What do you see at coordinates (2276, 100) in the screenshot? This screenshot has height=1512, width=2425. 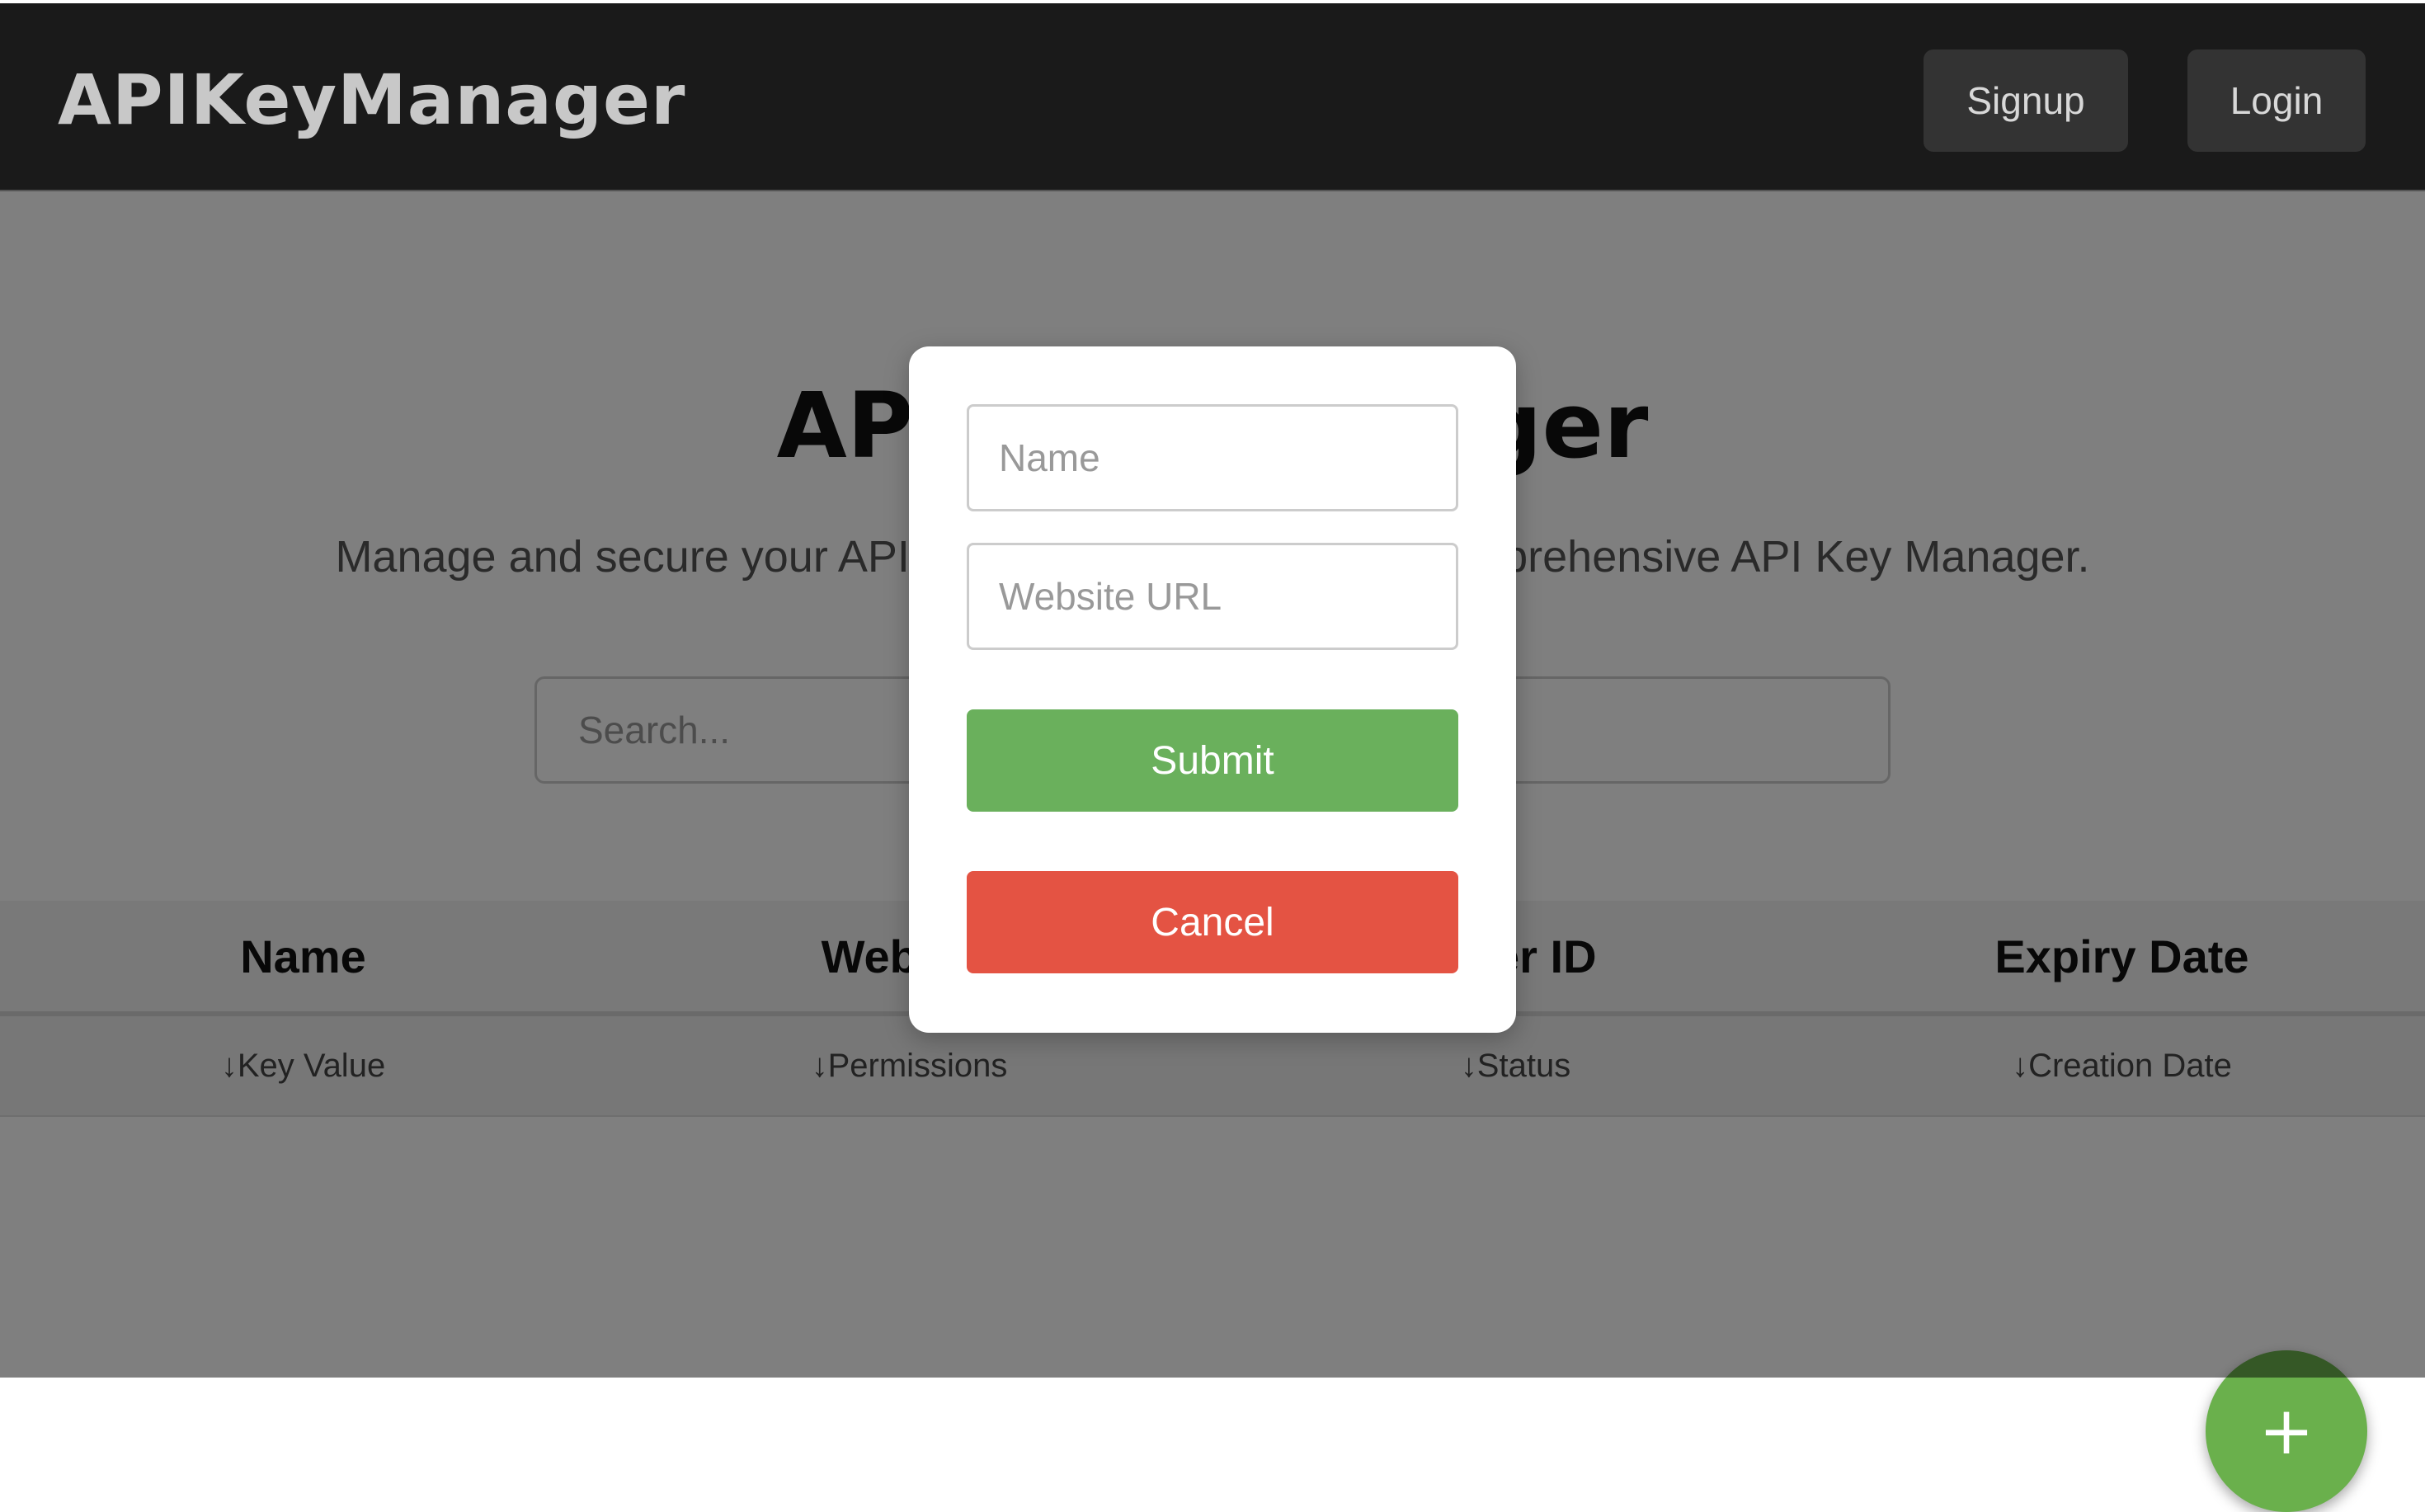 I see `login-button: Login` at bounding box center [2276, 100].